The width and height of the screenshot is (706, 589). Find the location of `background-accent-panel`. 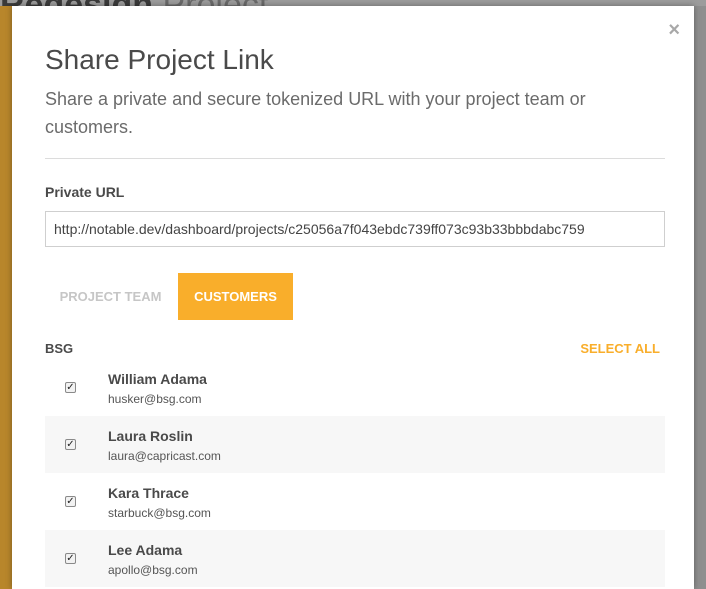

background-accent-panel is located at coordinates (6, 297).